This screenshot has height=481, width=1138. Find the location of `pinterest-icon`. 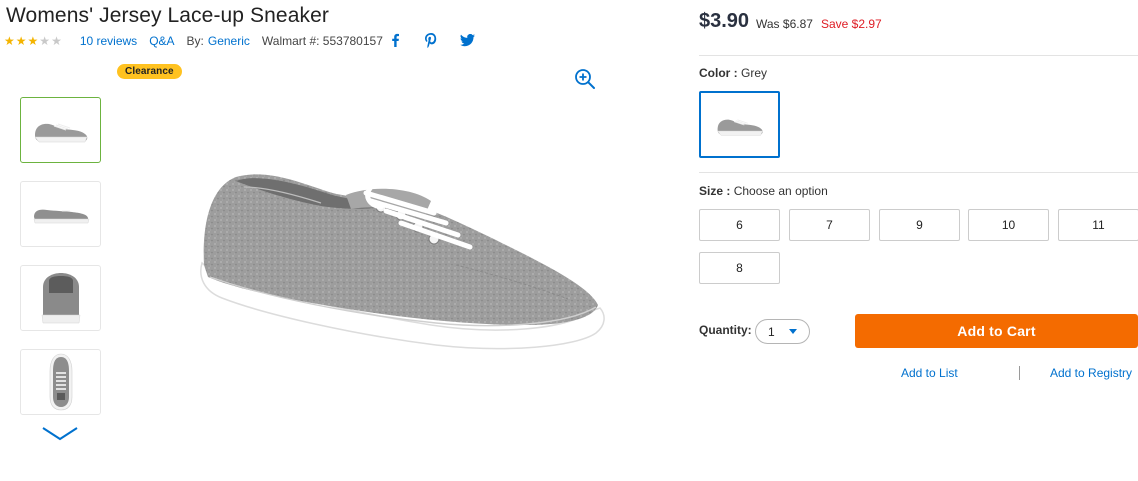

pinterest-icon is located at coordinates (431, 40).